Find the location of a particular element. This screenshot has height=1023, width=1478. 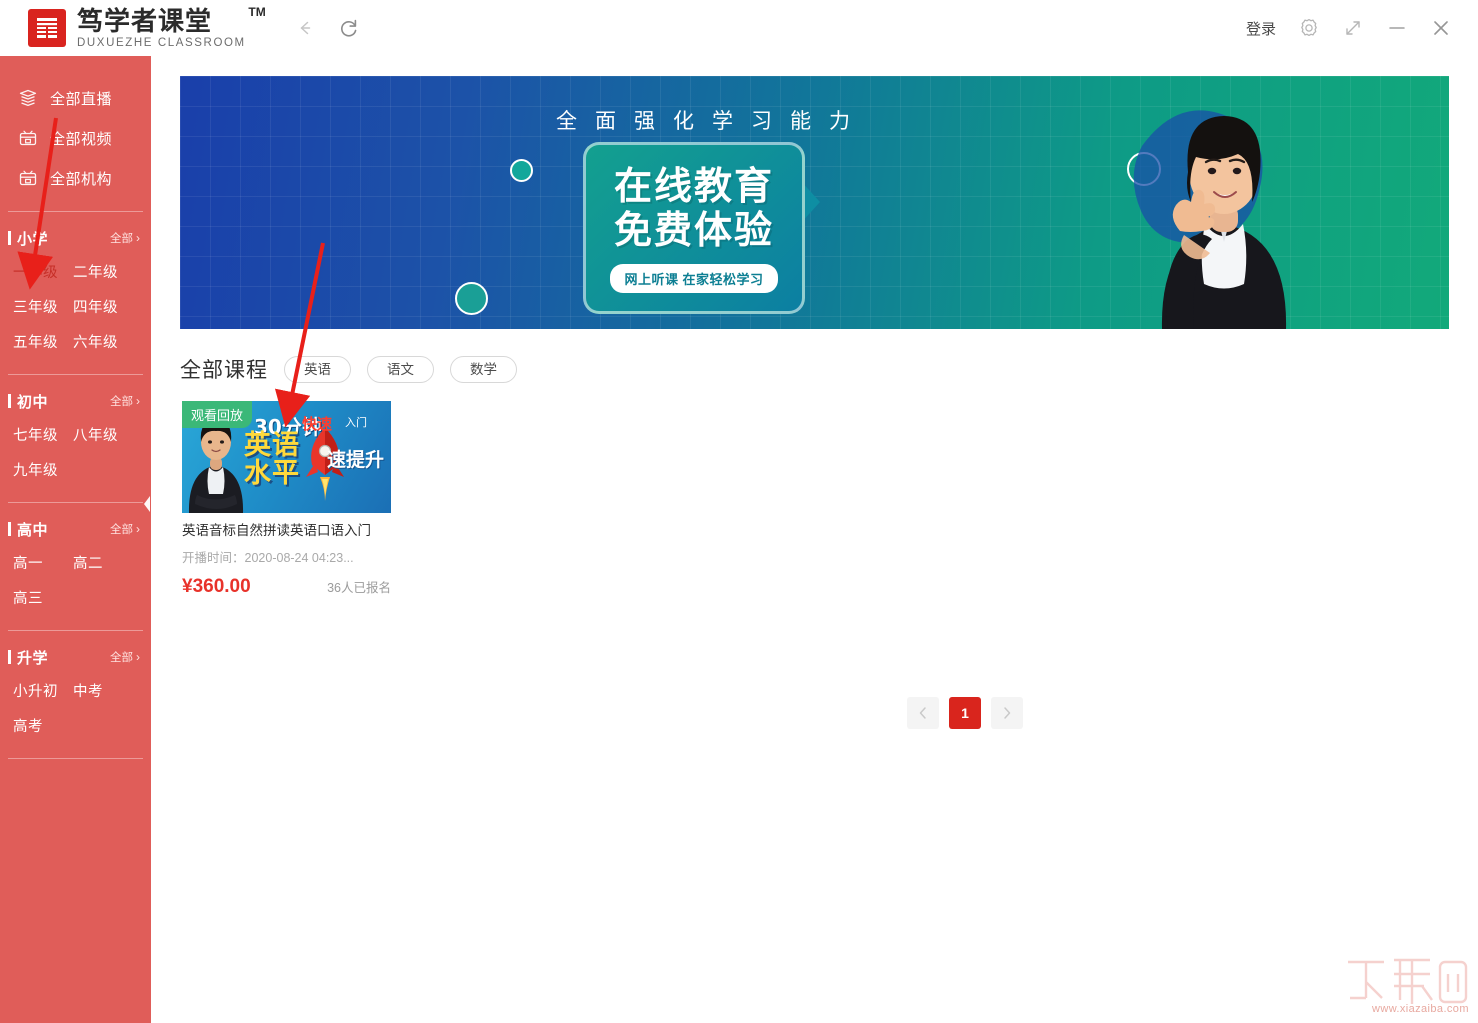

pagination-prev-button is located at coordinates (923, 713).